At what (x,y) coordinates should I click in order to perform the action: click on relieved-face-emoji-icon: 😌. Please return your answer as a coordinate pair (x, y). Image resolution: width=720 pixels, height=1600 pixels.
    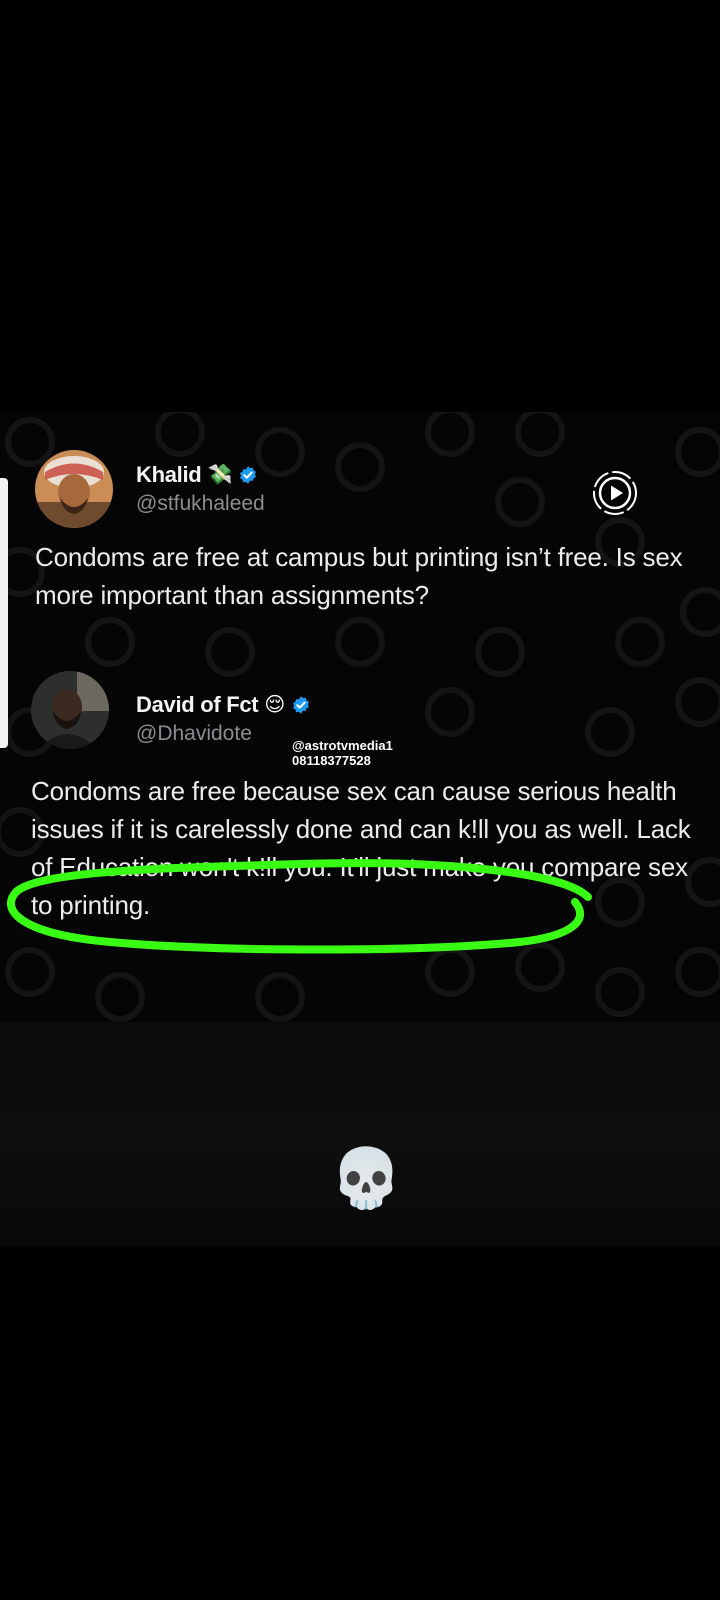
    Looking at the image, I should click on (275, 705).